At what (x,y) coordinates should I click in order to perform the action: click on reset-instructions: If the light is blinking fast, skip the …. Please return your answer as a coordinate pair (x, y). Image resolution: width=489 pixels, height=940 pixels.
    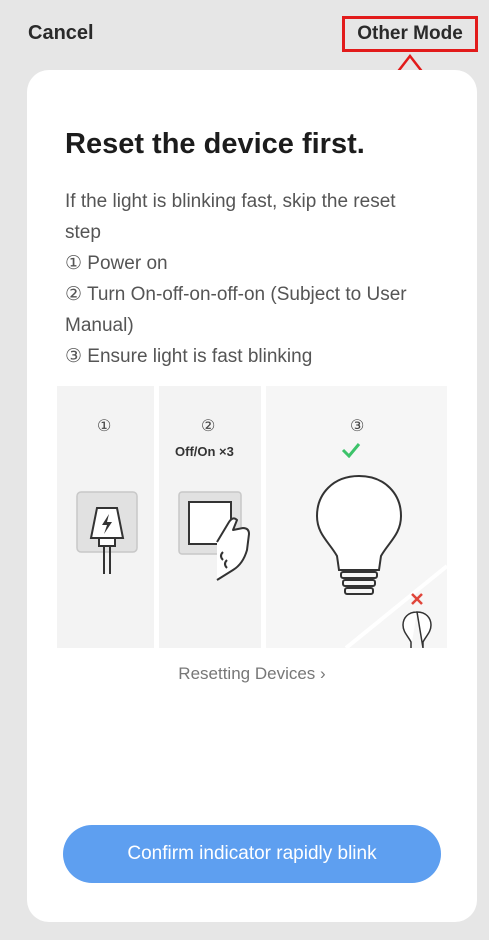
    Looking at the image, I should click on (250, 279).